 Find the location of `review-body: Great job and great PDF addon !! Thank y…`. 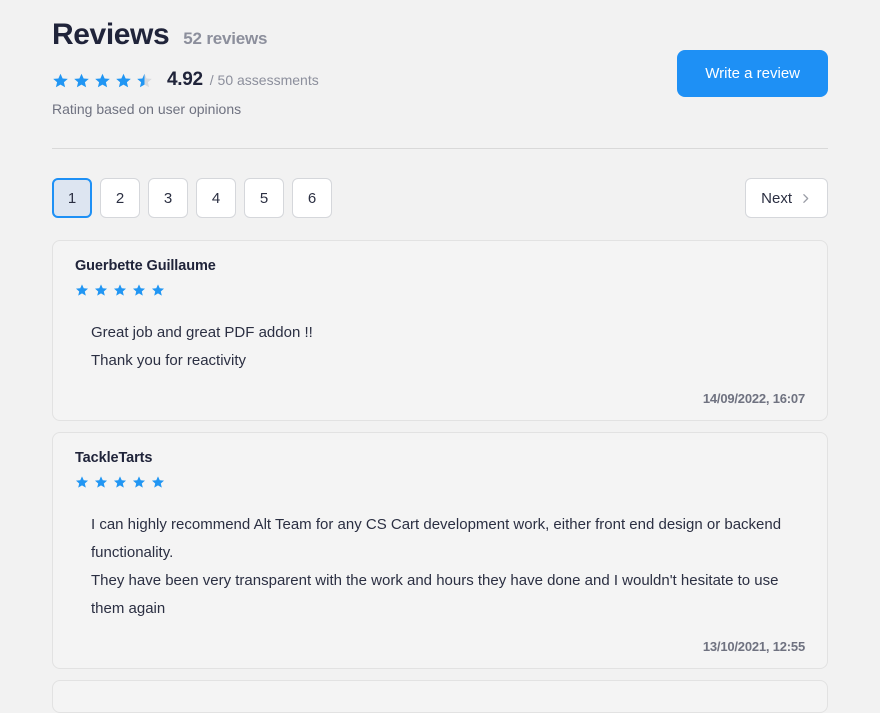

review-body: Great job and great PDF addon !! Thank y… is located at coordinates (440, 347).